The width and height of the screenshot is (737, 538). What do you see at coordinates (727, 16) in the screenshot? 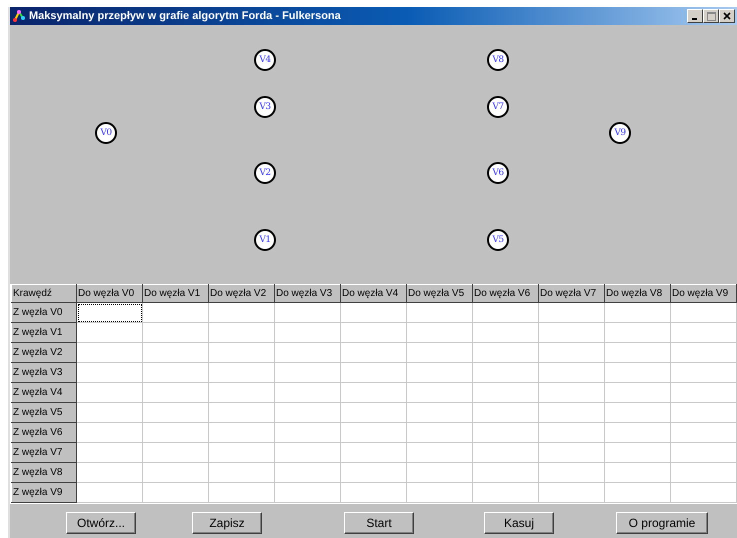
I see `close-button` at bounding box center [727, 16].